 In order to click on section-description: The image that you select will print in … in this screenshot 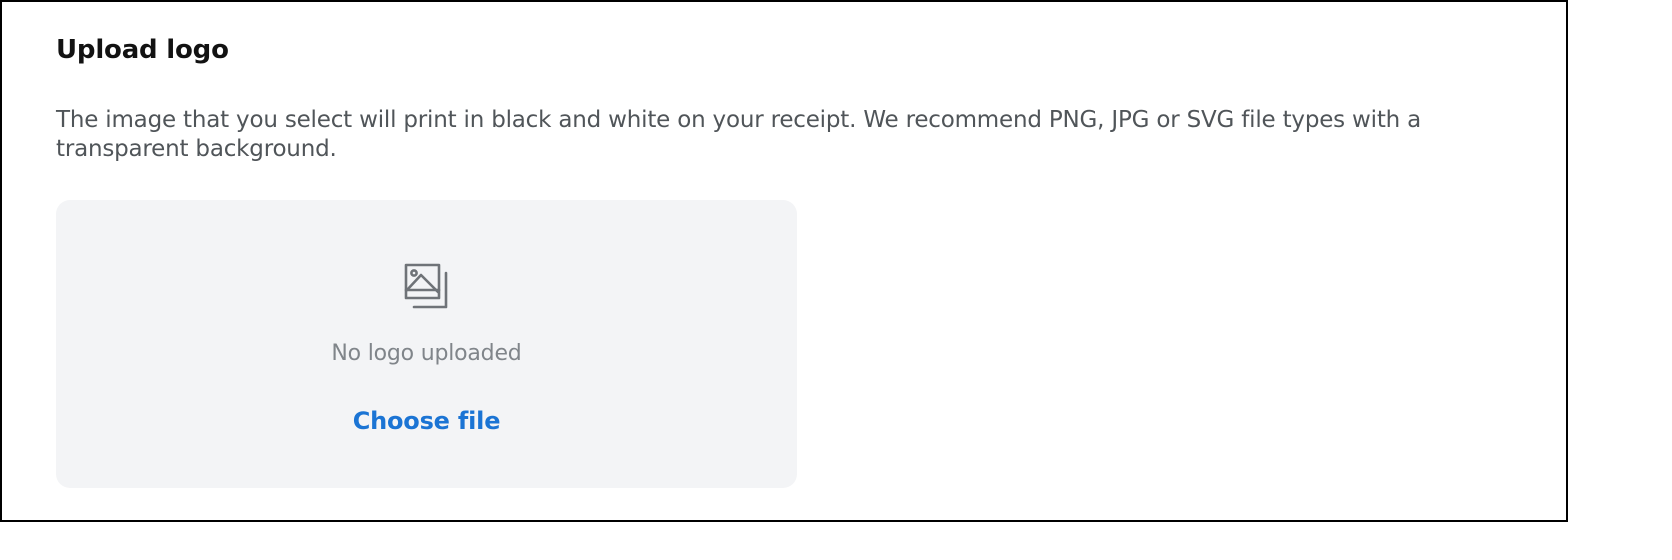, I will do `click(739, 134)`.